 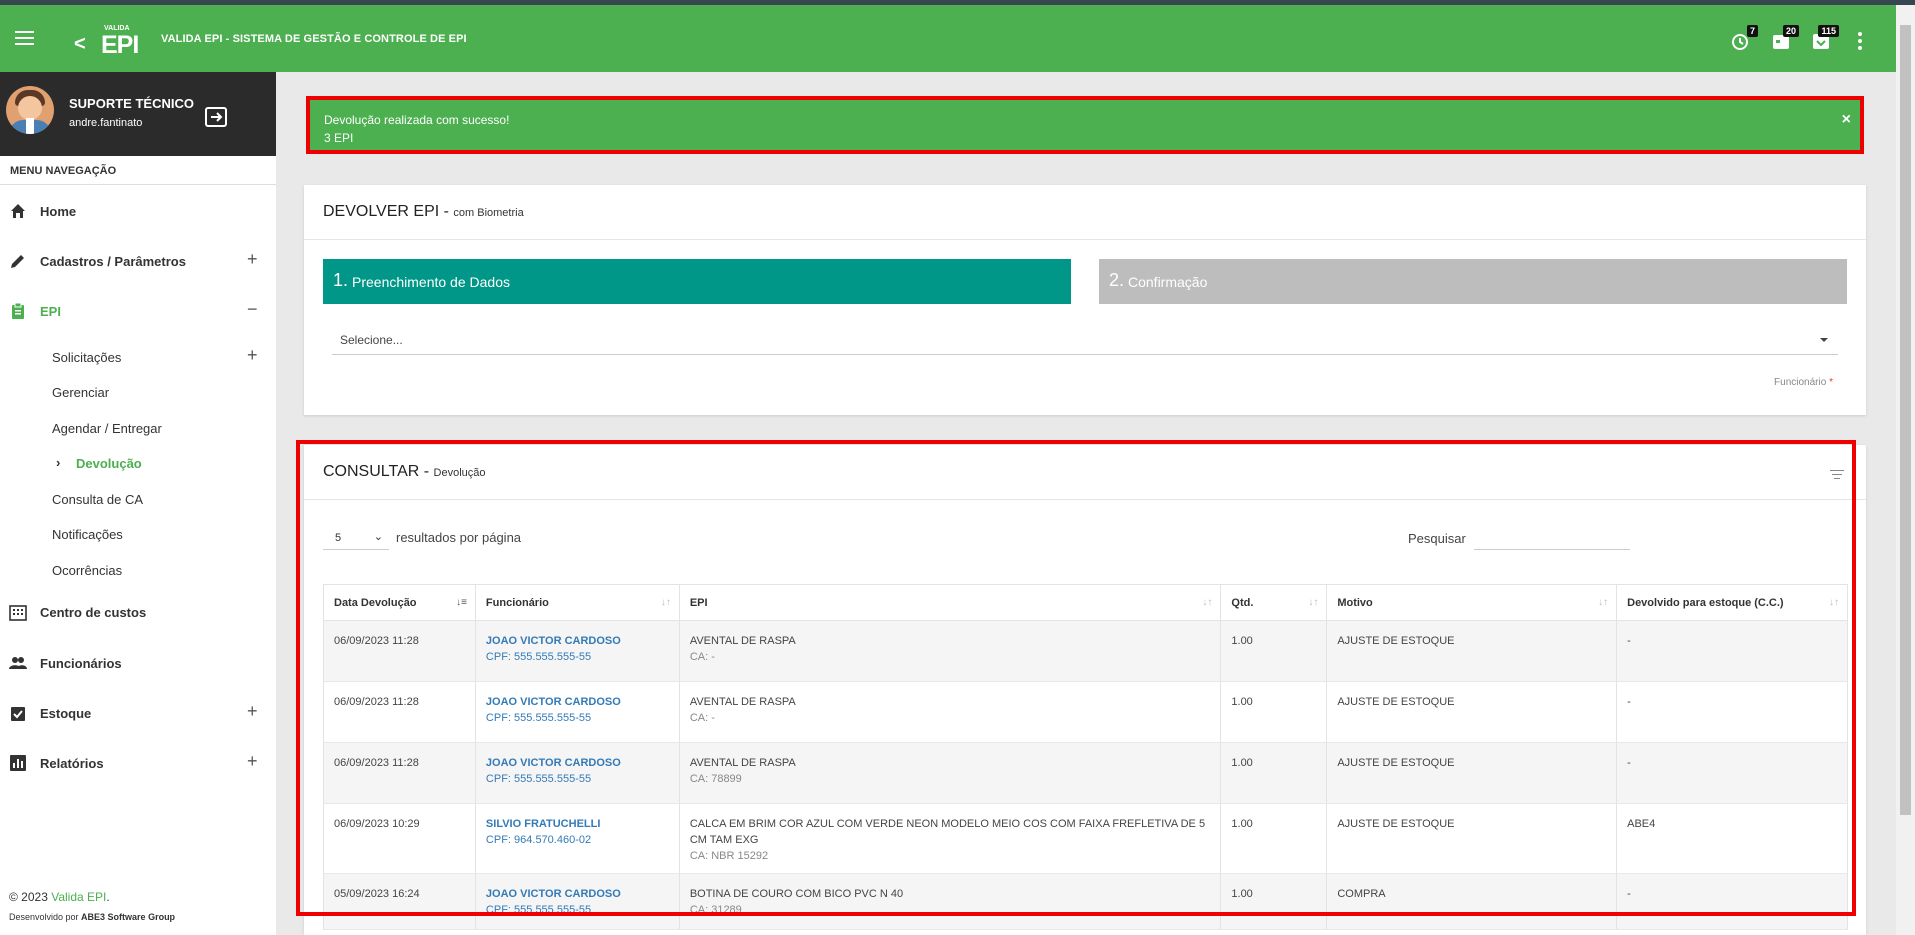 What do you see at coordinates (1274, 602) in the screenshot?
I see `column-header-qtd: Qtd. ↓↑` at bounding box center [1274, 602].